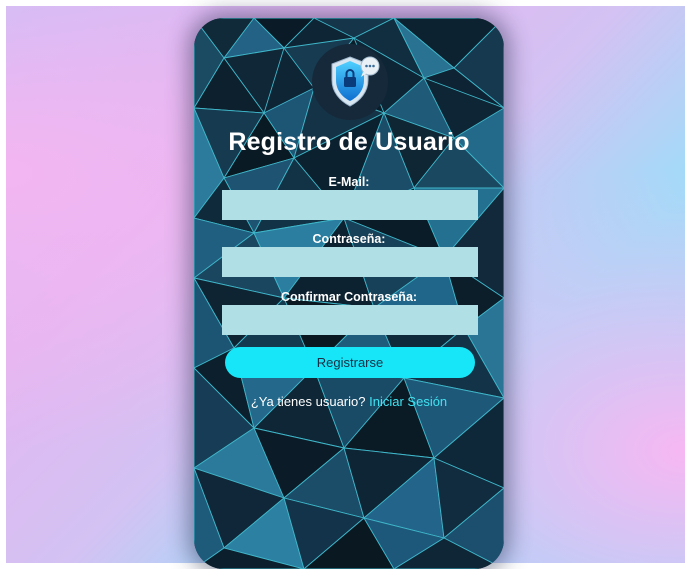 This screenshot has height=569, width=691. I want to click on logo, so click(350, 82).